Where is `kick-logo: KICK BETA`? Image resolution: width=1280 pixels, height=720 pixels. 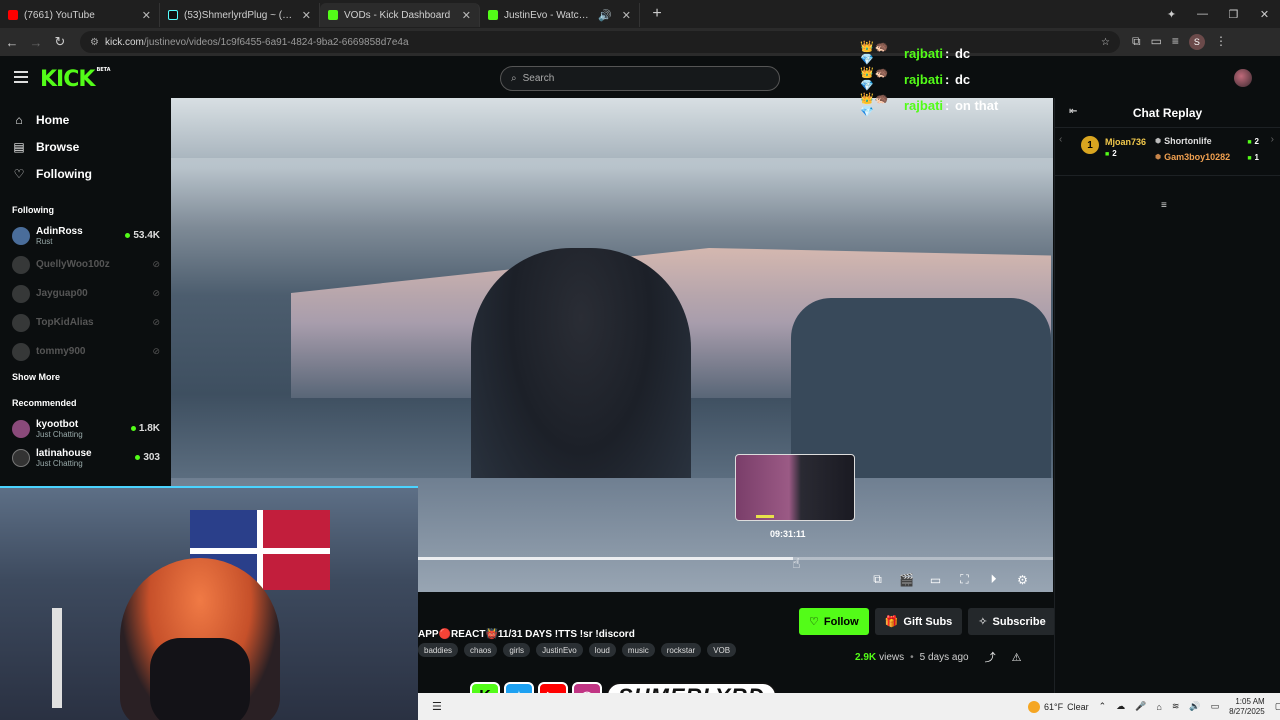 kick-logo: KICK BETA is located at coordinates (75, 79).